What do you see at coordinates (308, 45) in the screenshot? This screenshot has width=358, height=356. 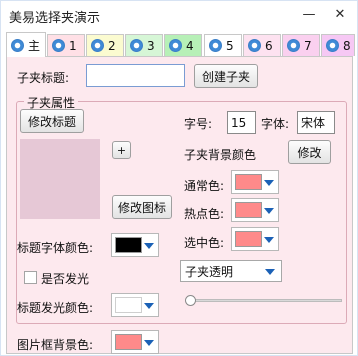 I see `tab-label: 7` at bounding box center [308, 45].